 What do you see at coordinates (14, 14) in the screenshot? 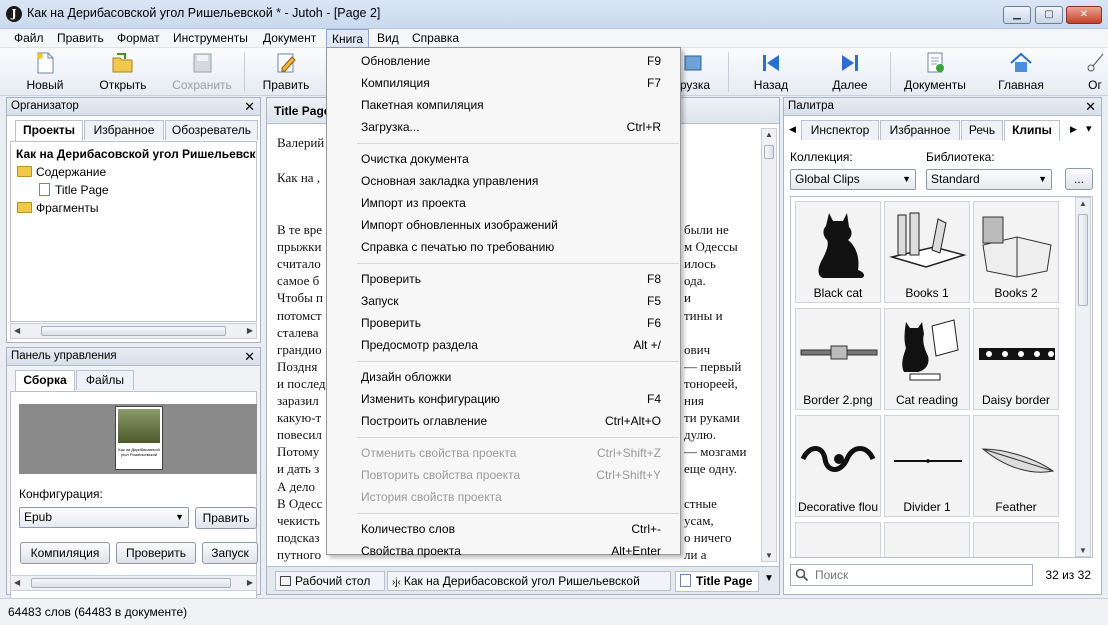
I see `jutoh-app-icon: J` at bounding box center [14, 14].